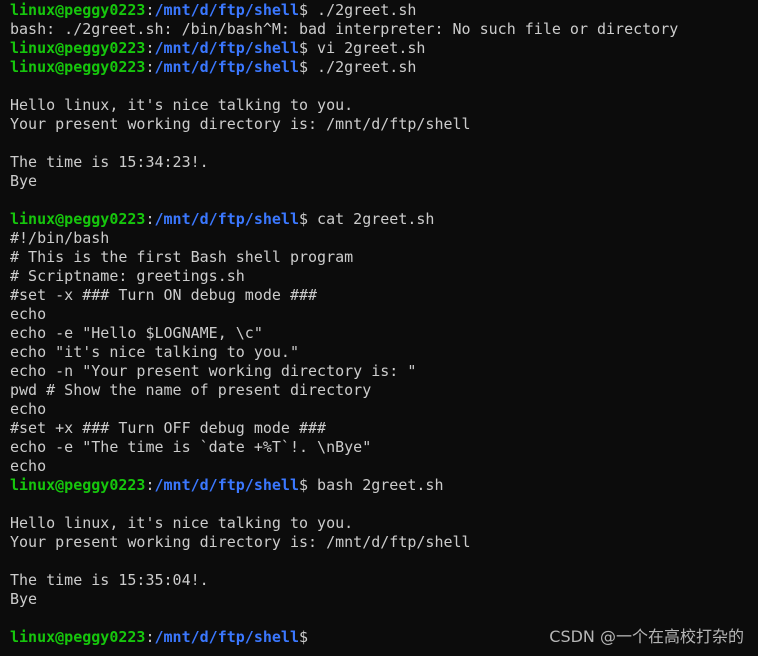  I want to click on command-text: bash 2greet.sh, so click(376, 485).